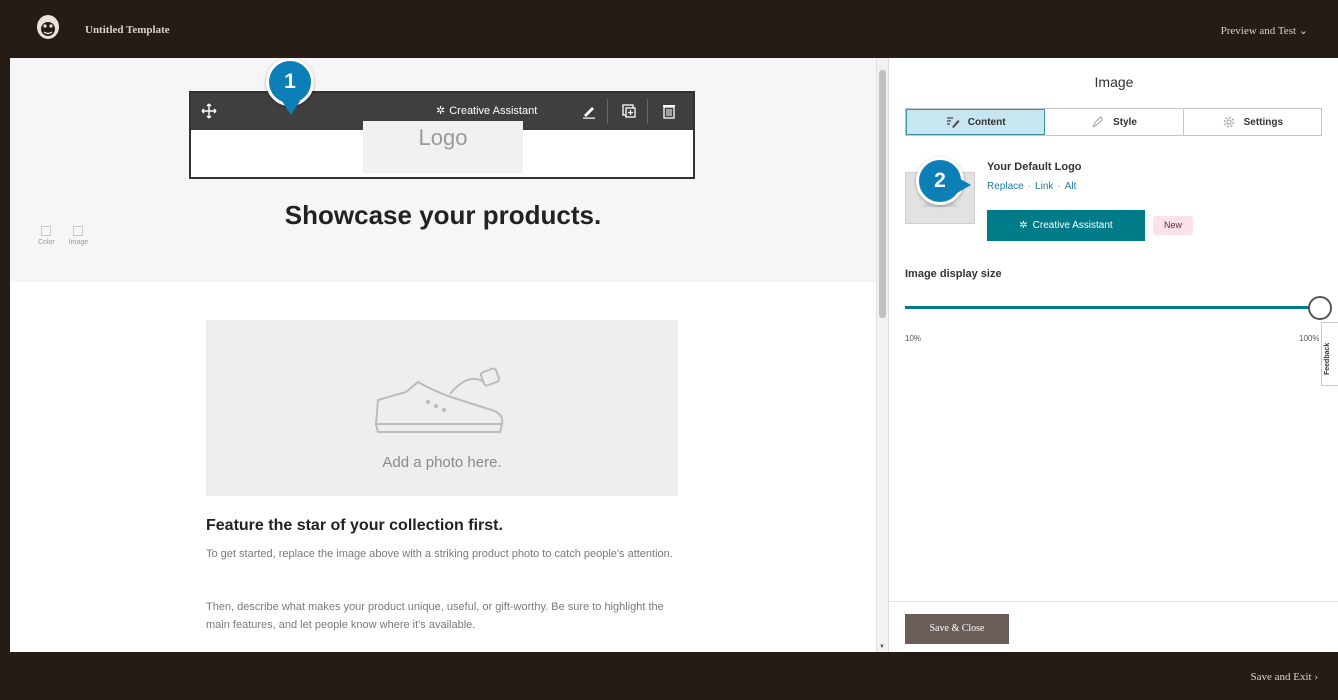 This screenshot has width=1338, height=700. What do you see at coordinates (493, 110) in the screenshot?
I see `toolbar-creative-assistant-label: Creative Assistant` at bounding box center [493, 110].